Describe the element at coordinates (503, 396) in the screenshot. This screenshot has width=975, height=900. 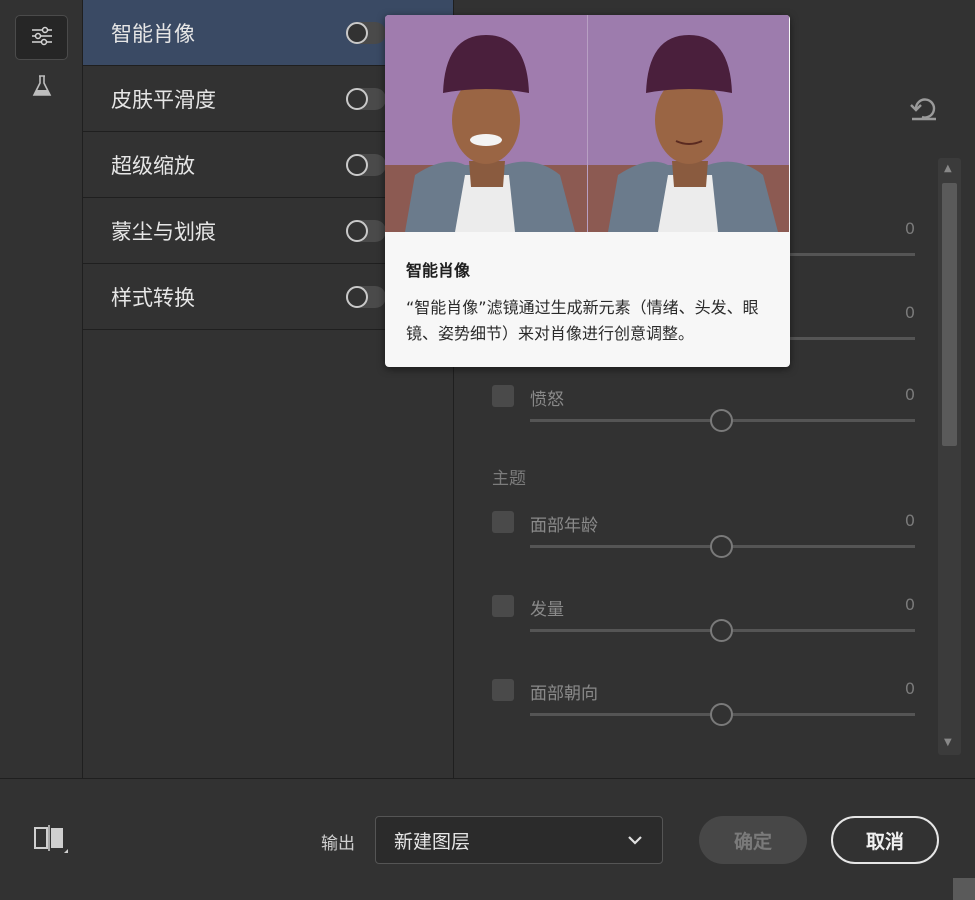
I see `anger-checkbox` at that location.